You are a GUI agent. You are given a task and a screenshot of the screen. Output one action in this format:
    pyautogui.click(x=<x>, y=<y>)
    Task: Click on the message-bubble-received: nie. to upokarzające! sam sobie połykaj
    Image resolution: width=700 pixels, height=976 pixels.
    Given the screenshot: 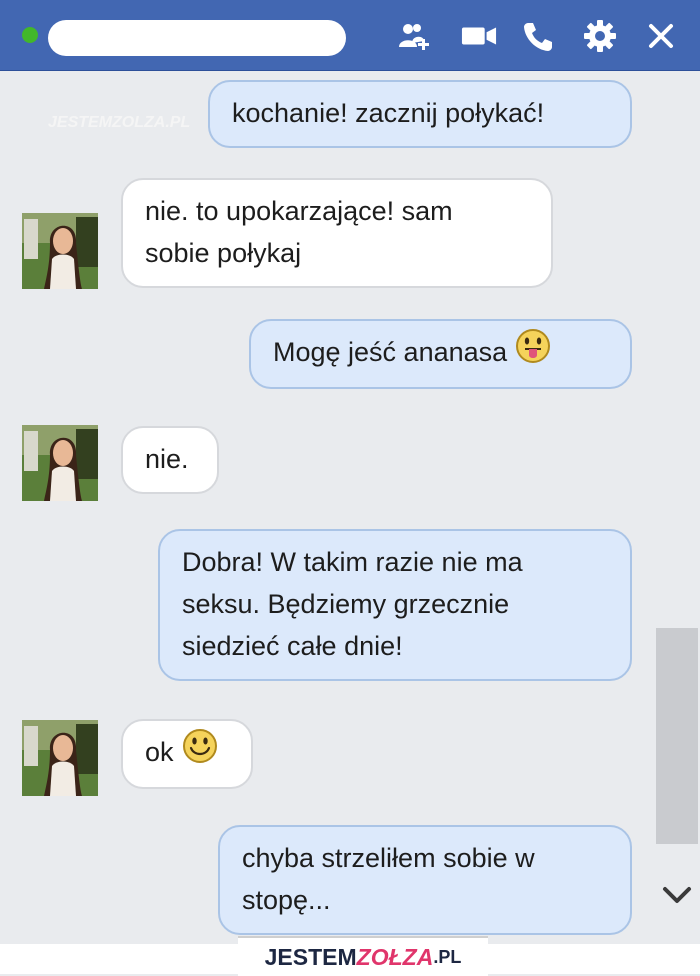 What is the action you would take?
    pyautogui.click(x=337, y=233)
    